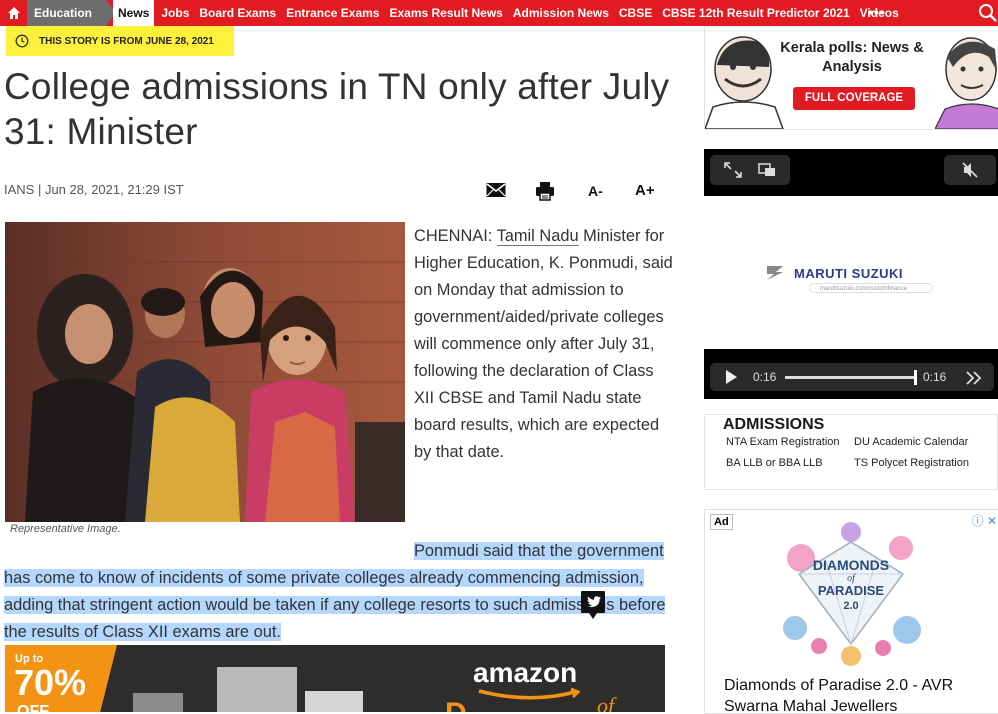 The width and height of the screenshot is (998, 714). I want to click on amazon-banner-ad: Up to 70% OFF amazon D of, so click(335, 678).